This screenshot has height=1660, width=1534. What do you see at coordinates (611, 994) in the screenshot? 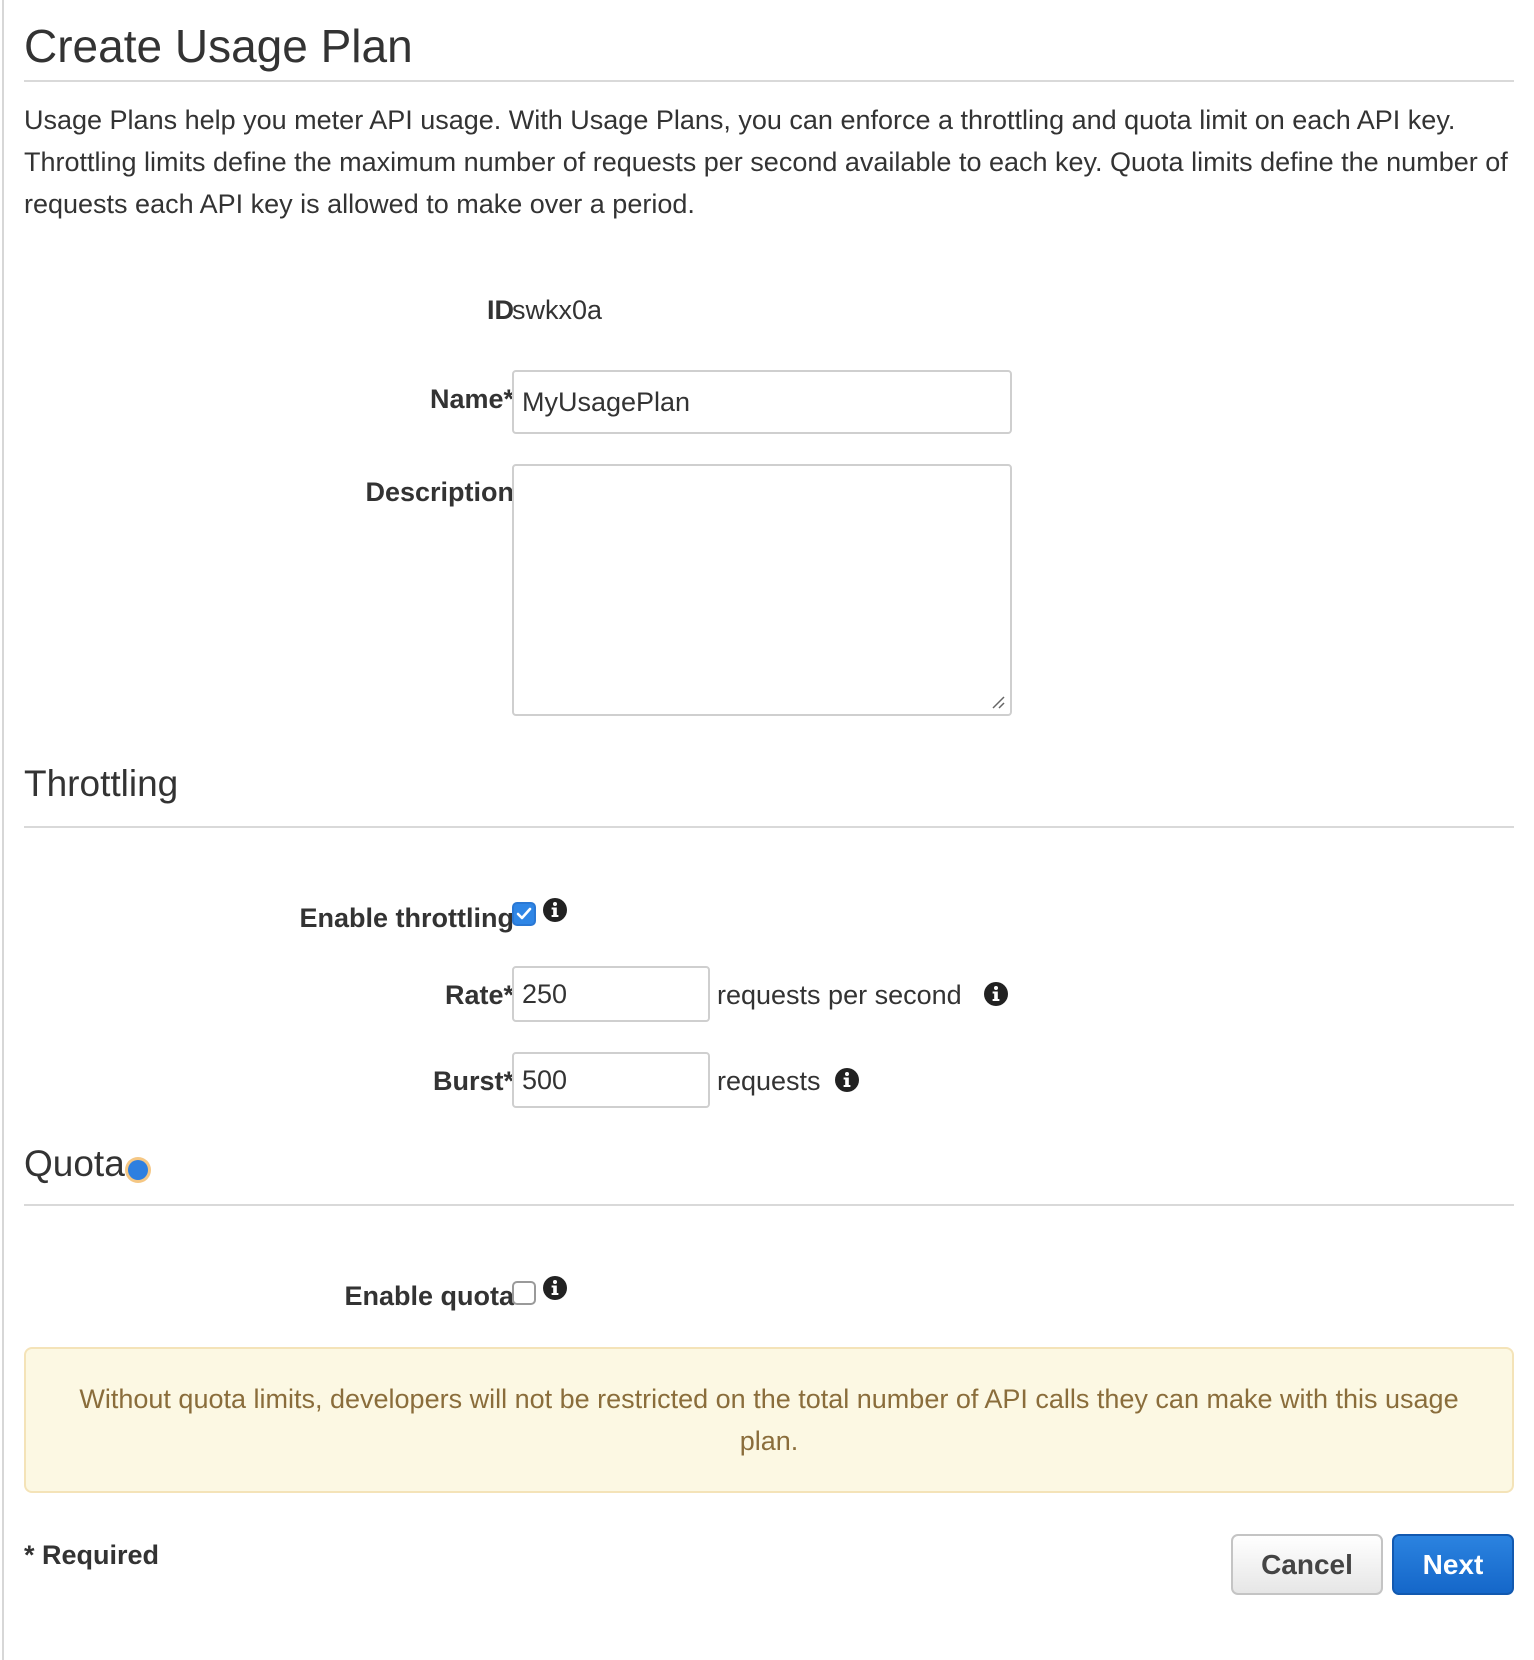
I see `rate-input` at bounding box center [611, 994].